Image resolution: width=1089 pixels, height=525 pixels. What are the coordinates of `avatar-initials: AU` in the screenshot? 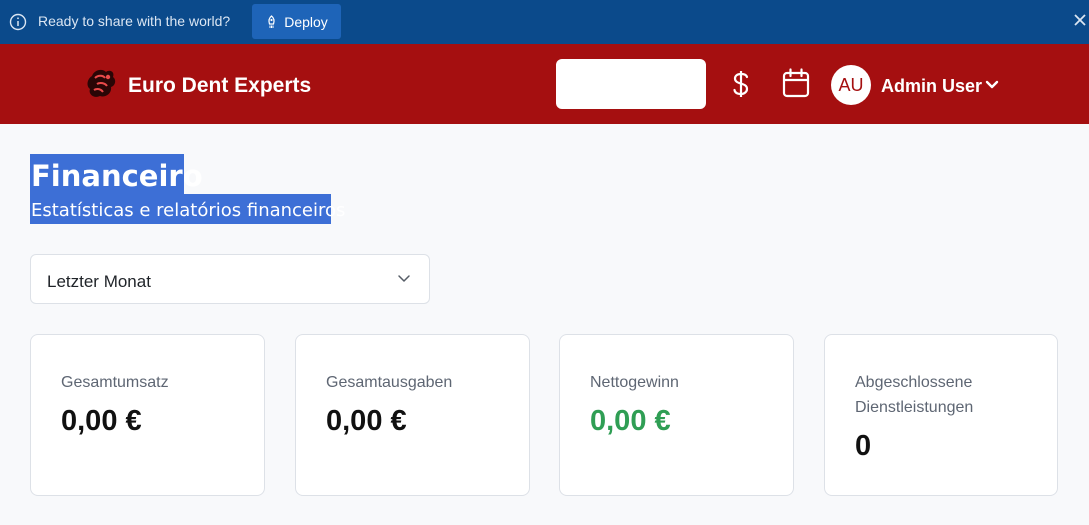 It's located at (851, 84).